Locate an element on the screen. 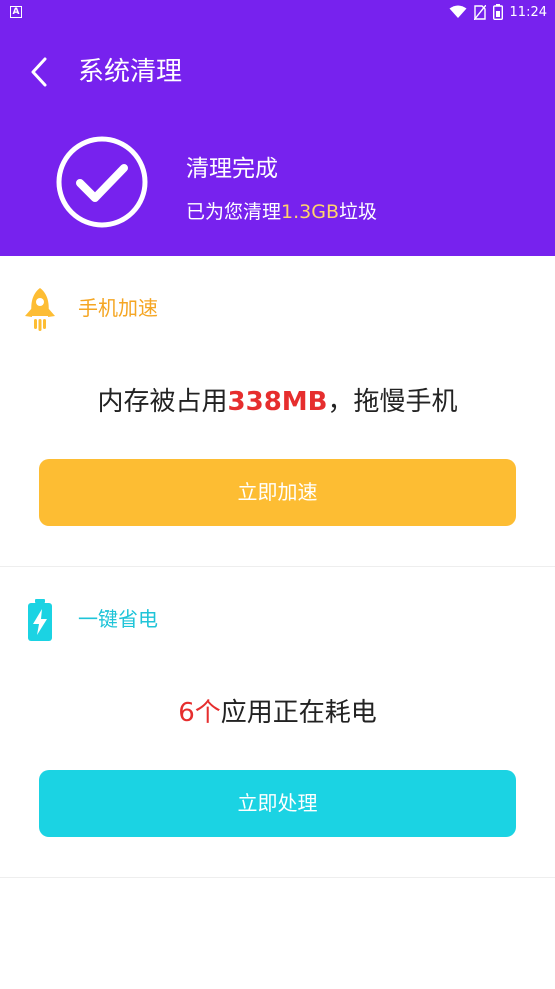 This screenshot has width=555, height=989. battery-charging-icon is located at coordinates (40, 620).